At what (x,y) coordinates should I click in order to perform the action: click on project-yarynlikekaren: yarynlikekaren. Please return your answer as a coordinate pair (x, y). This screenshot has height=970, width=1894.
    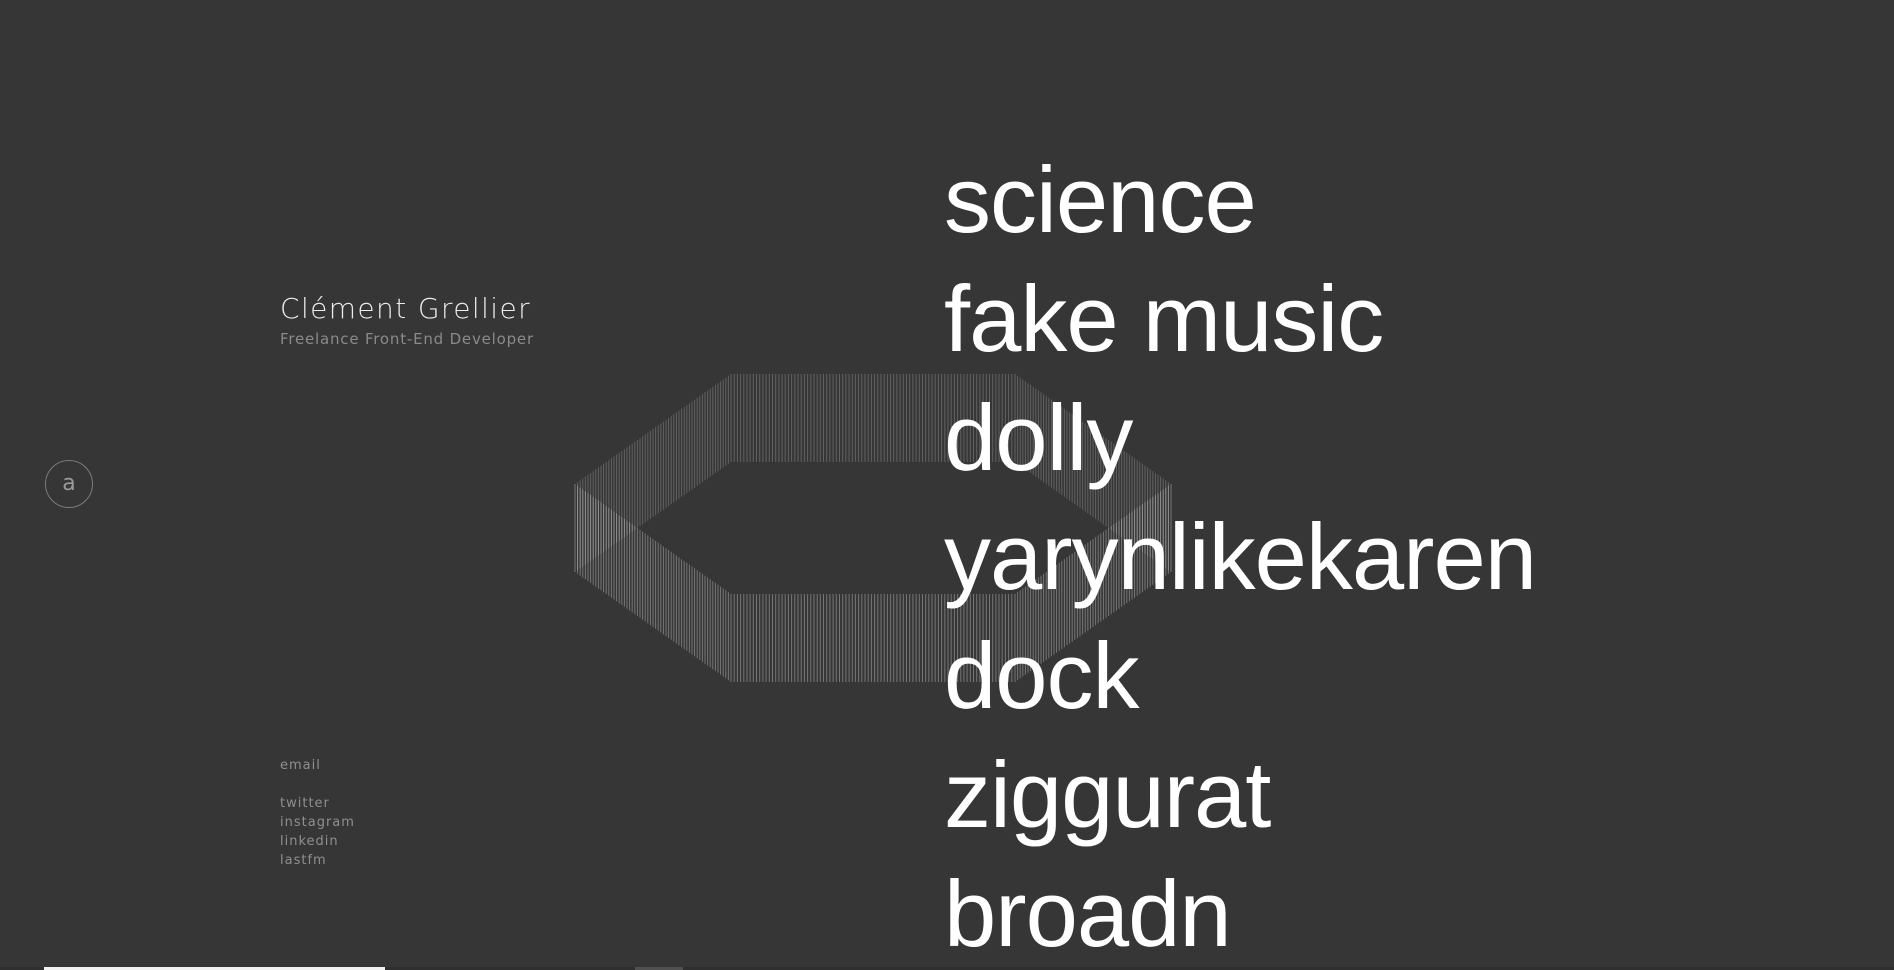
    Looking at the image, I should click on (1240, 556).